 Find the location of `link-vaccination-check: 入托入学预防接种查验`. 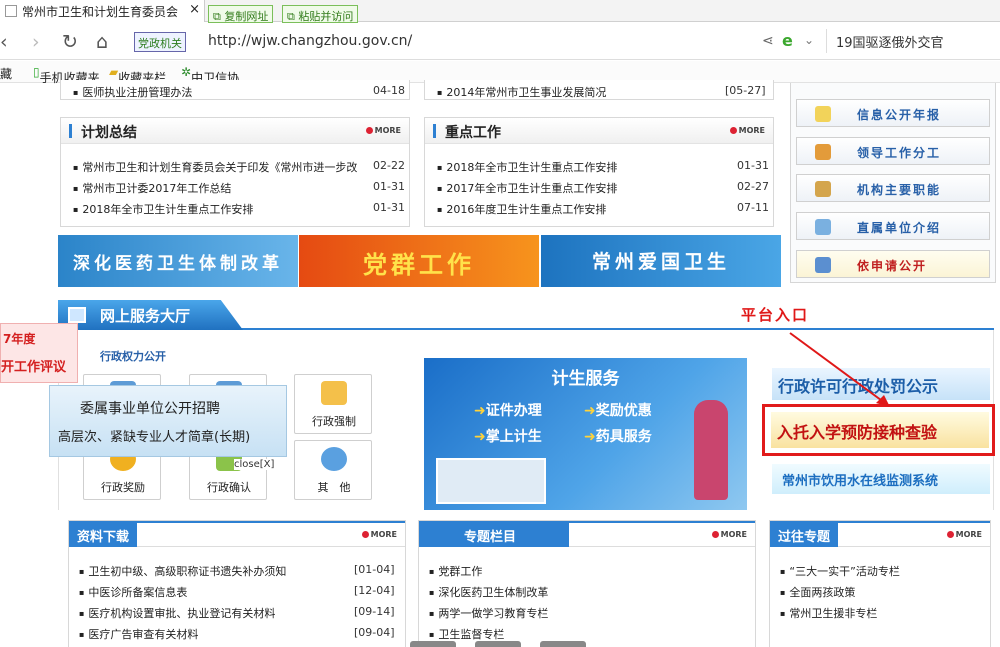

link-vaccination-check: 入托入学预防接种查验 is located at coordinates (880, 430).